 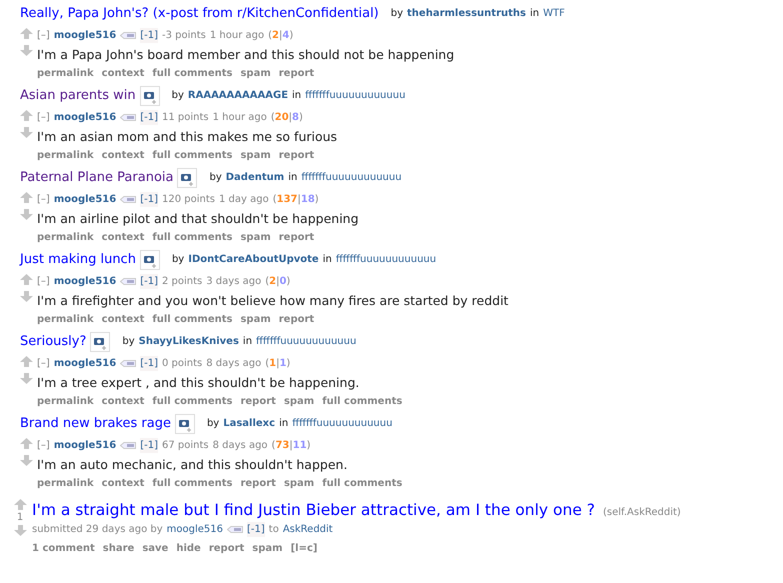 What do you see at coordinates (554, 14) in the screenshot?
I see `subreddit-link: WTF` at bounding box center [554, 14].